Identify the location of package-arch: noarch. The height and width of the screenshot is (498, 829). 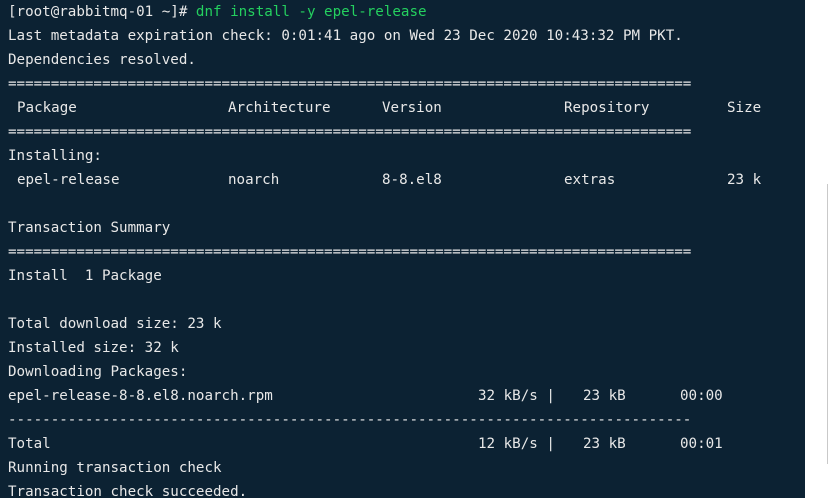
(254, 180).